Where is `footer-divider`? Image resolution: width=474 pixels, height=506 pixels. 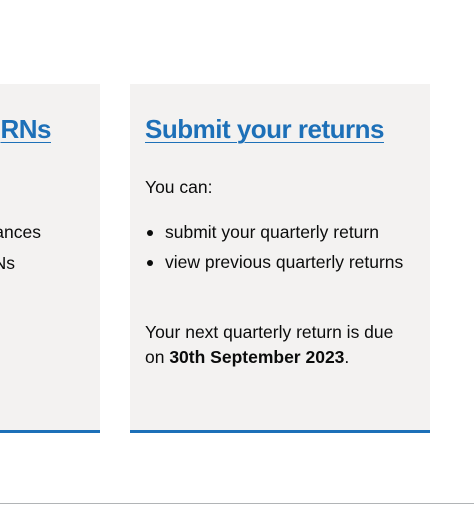 footer-divider is located at coordinates (237, 503).